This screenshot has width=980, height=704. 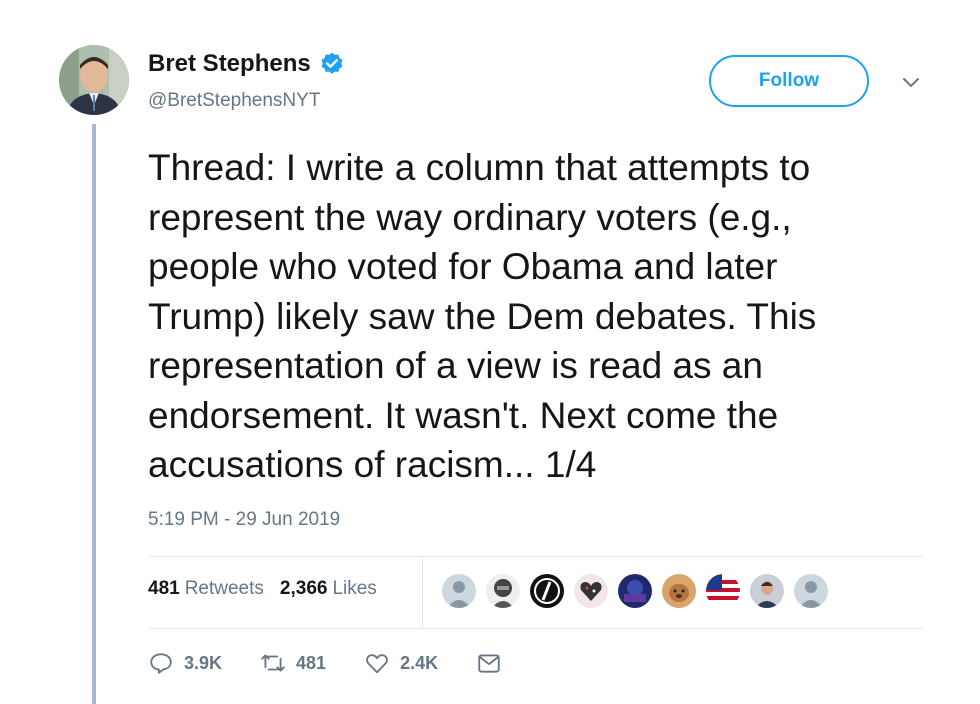 I want to click on user-handle: @BretStephensNYT, so click(x=234, y=101).